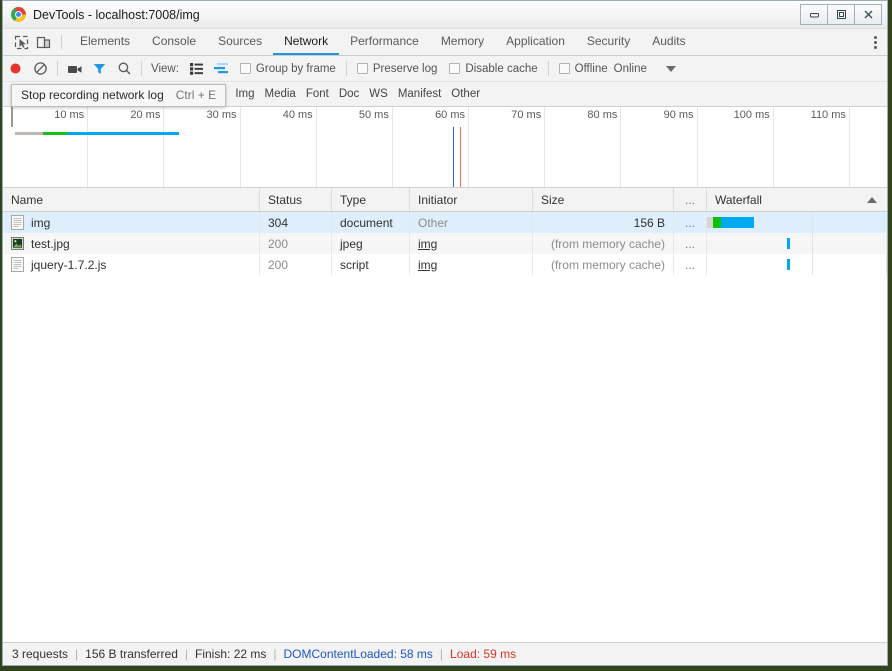 This screenshot has width=892, height=671. I want to click on checkbox-box-preserve-log, so click(362, 68).